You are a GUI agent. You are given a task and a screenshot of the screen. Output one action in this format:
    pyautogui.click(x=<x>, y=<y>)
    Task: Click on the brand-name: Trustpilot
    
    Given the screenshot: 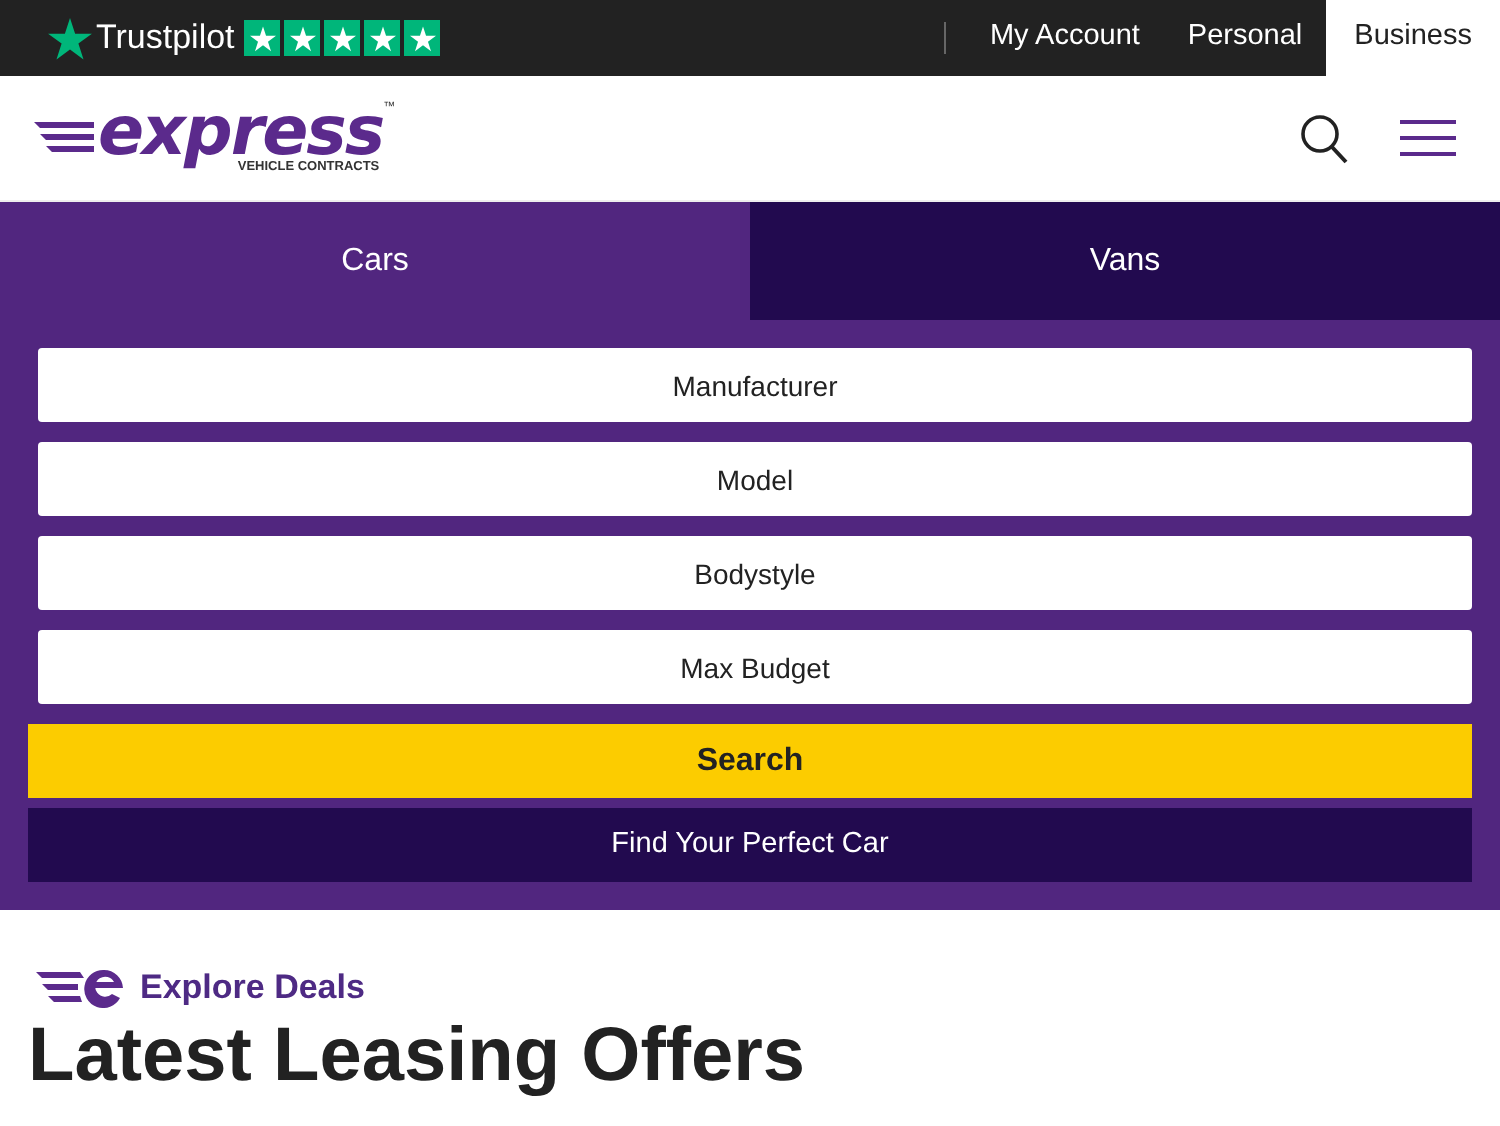 What is the action you would take?
    pyautogui.click(x=165, y=38)
    